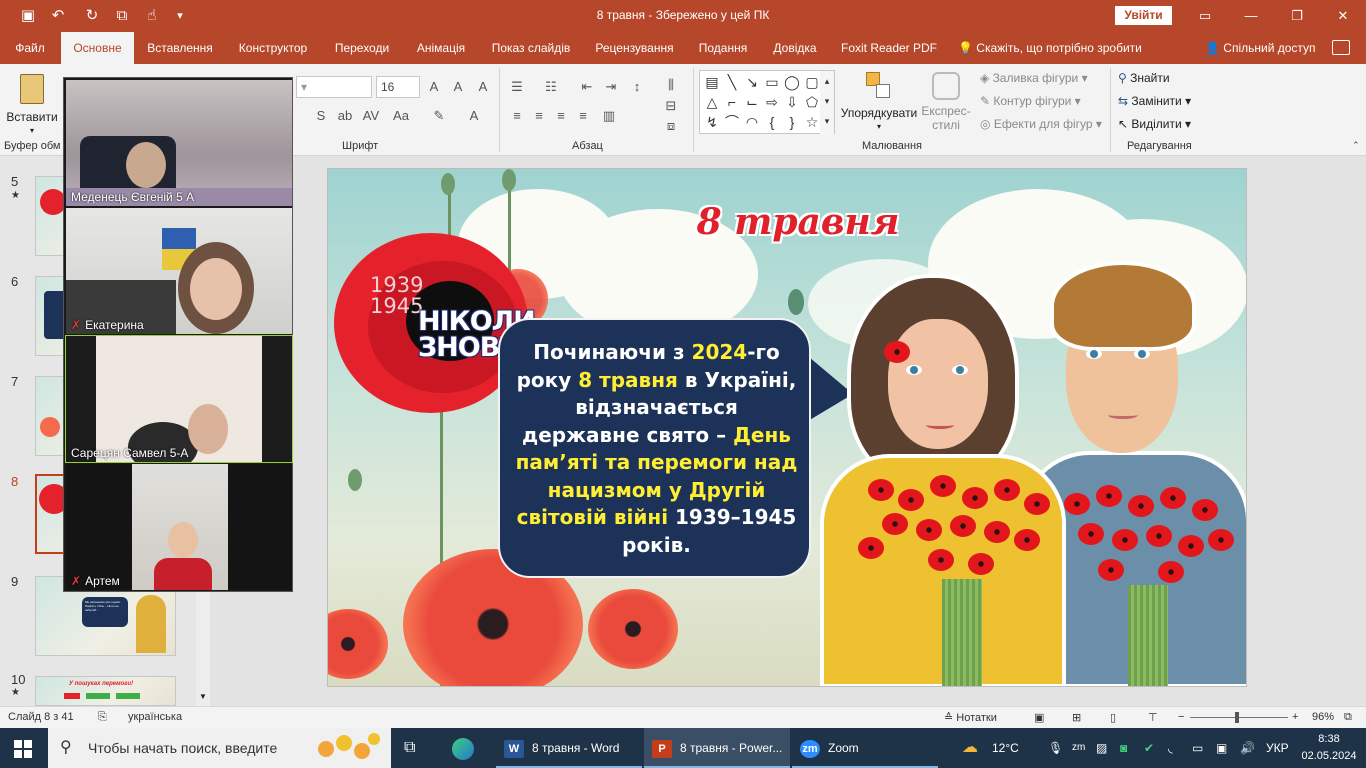 This screenshot has width=1366, height=768. I want to click on font-size-combo: 16, so click(398, 87).